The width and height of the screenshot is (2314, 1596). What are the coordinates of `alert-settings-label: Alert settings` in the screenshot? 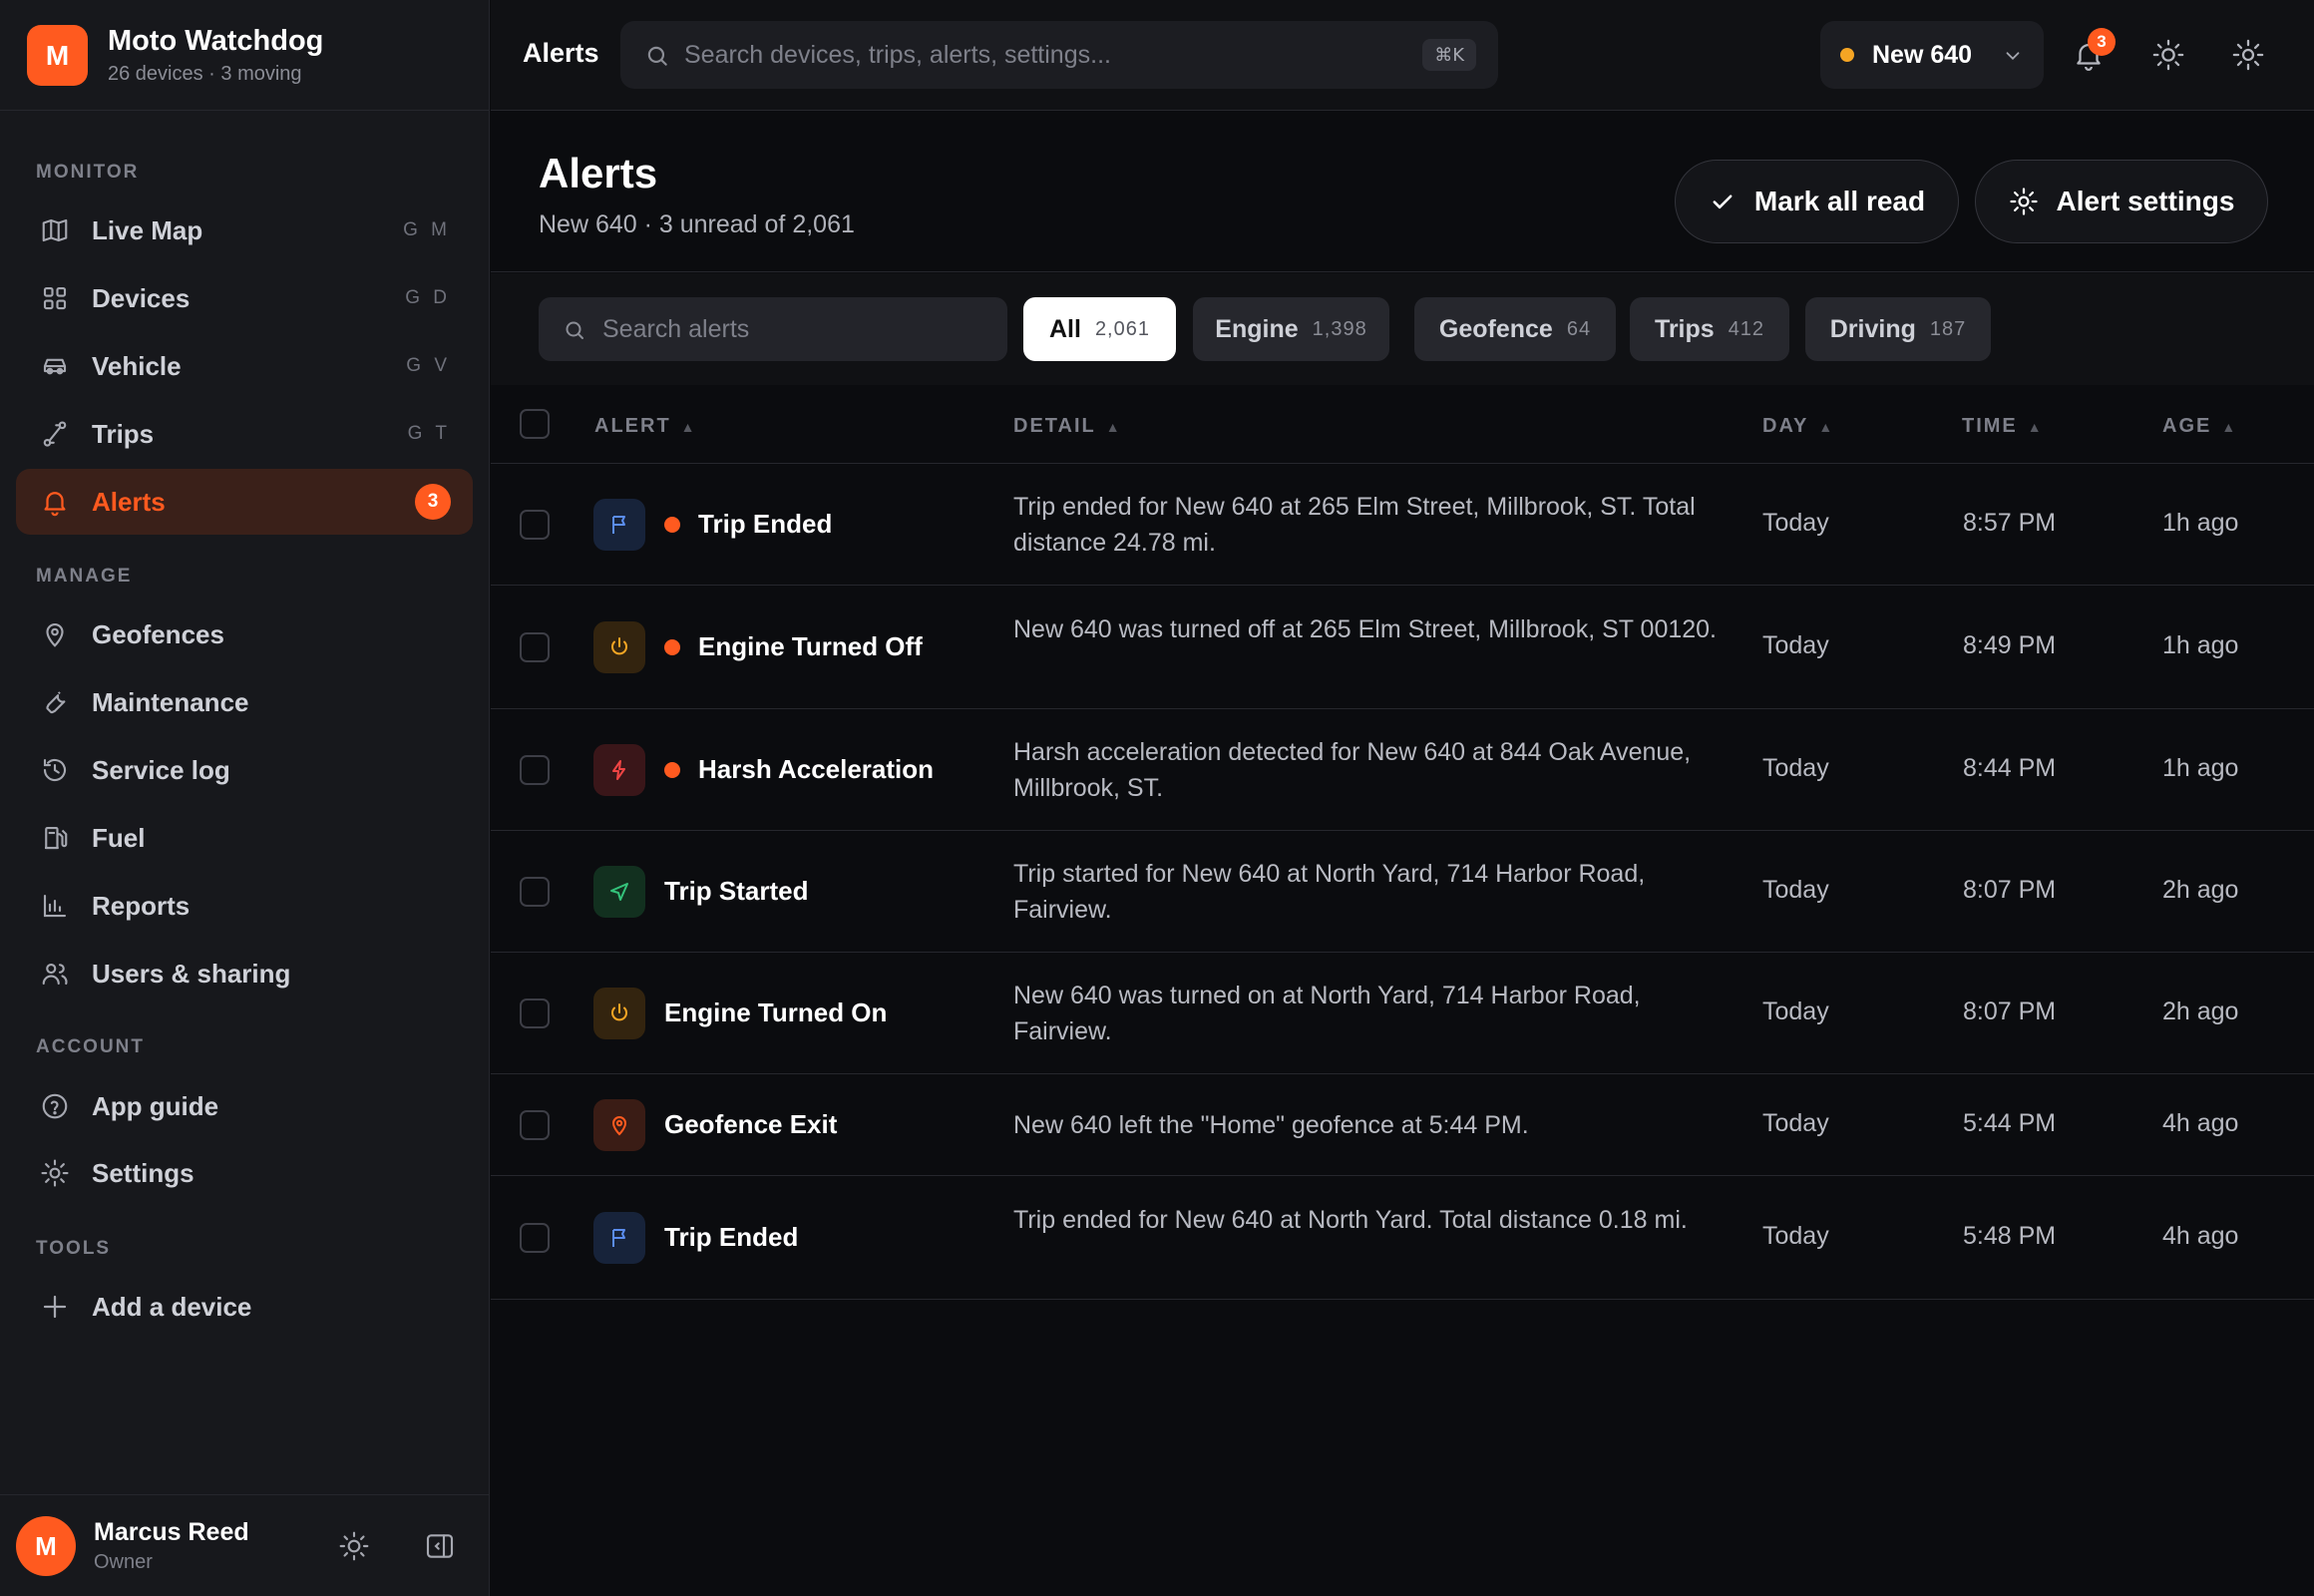 It's located at (2145, 201).